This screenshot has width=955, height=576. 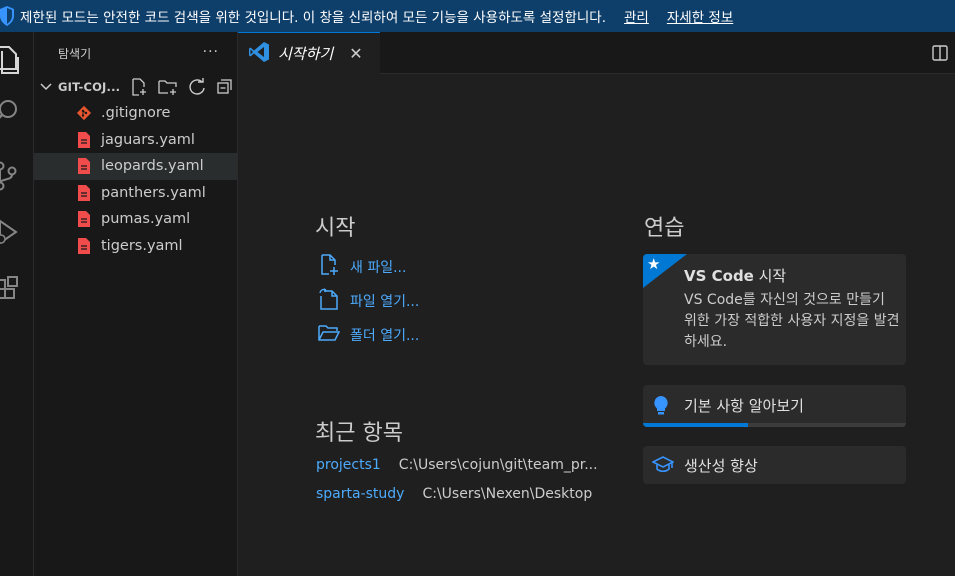 I want to click on more-actions-button: ···, so click(x=211, y=52).